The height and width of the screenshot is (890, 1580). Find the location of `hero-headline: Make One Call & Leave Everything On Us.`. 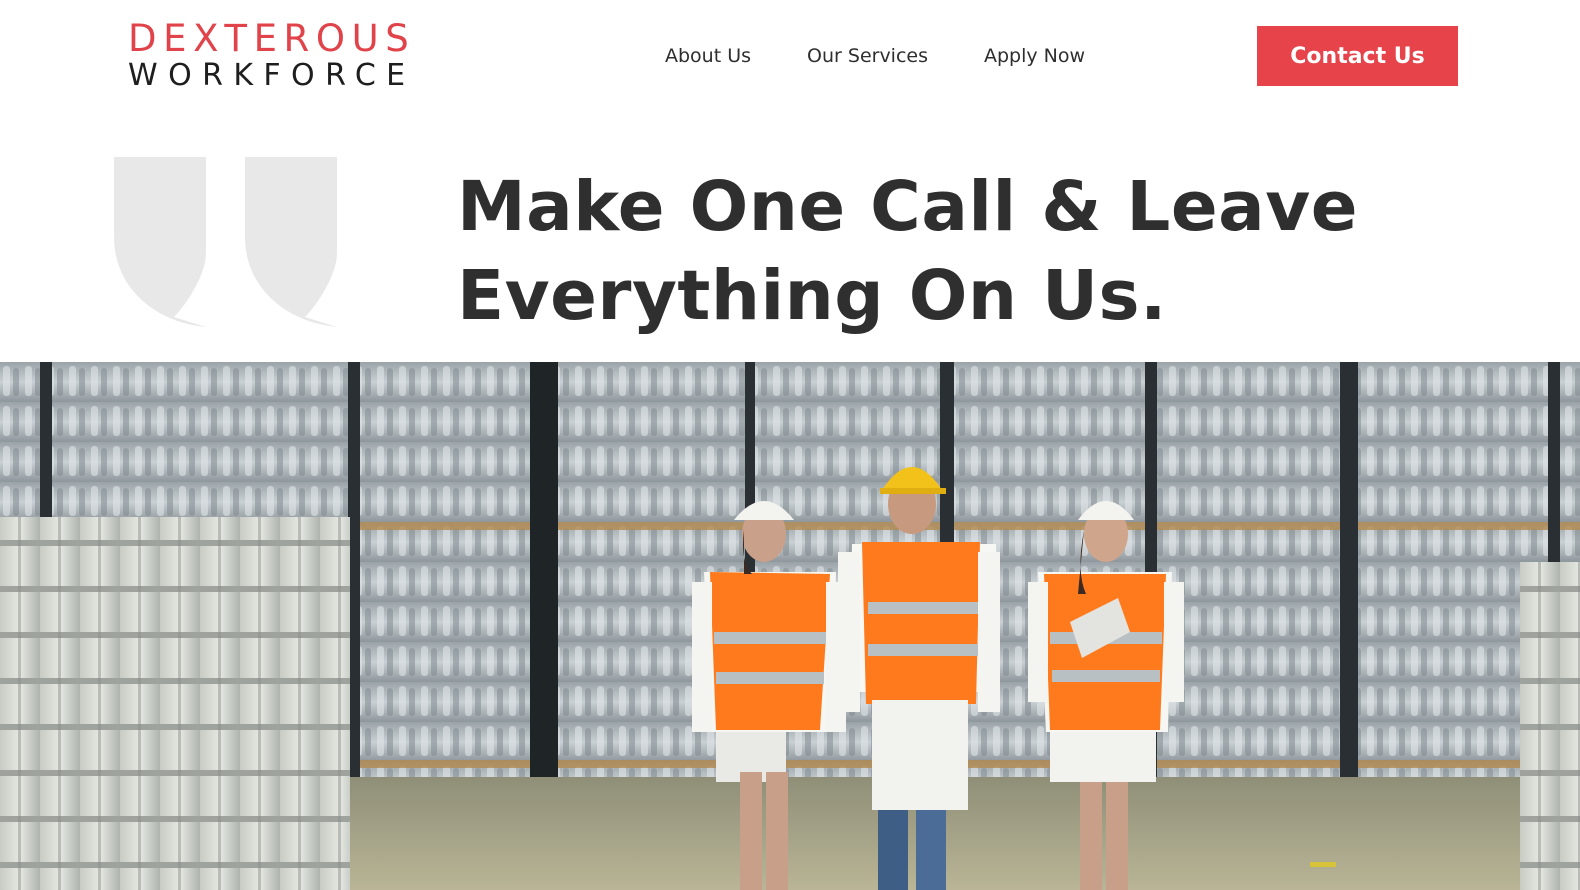

hero-headline: Make One Call & Leave Everything On Us. is located at coordinates (967, 252).